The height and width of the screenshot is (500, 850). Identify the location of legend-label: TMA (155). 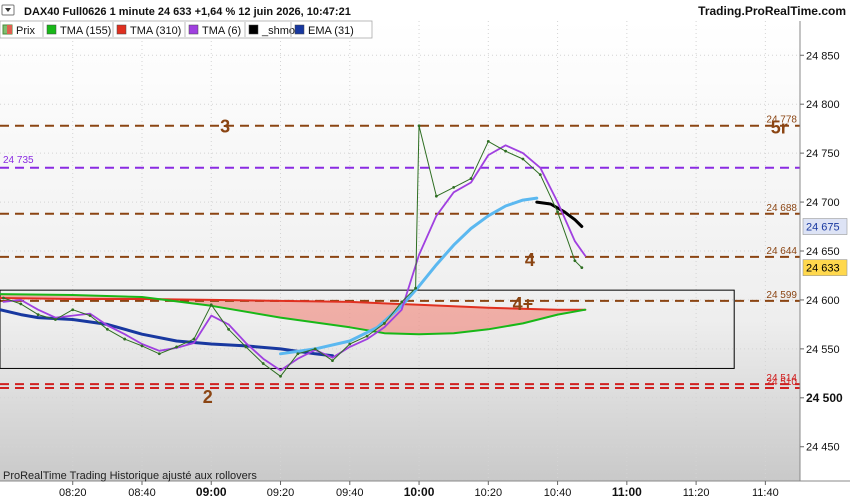
(85, 31).